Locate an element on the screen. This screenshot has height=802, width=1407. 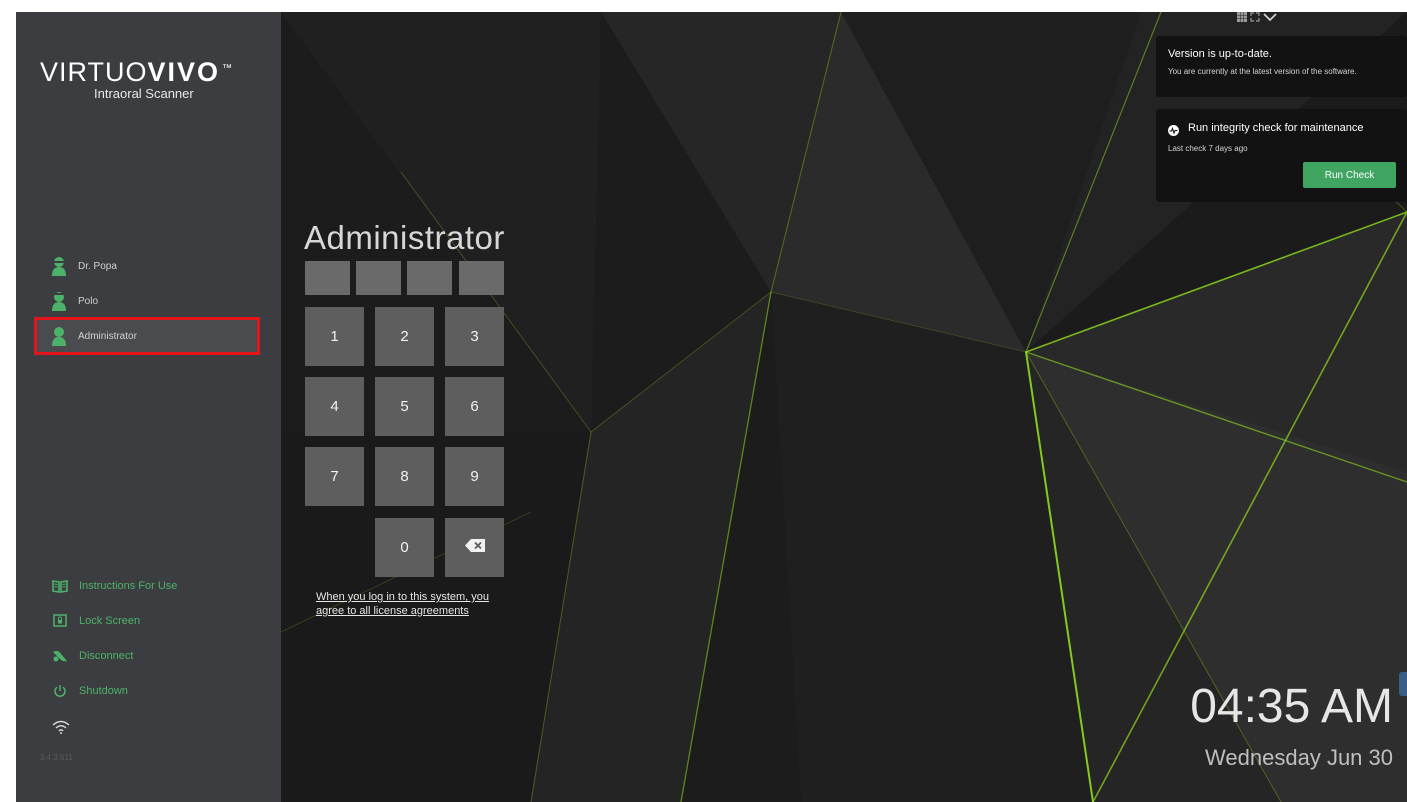
menu-label: Instructions For Use is located at coordinates (128, 586).